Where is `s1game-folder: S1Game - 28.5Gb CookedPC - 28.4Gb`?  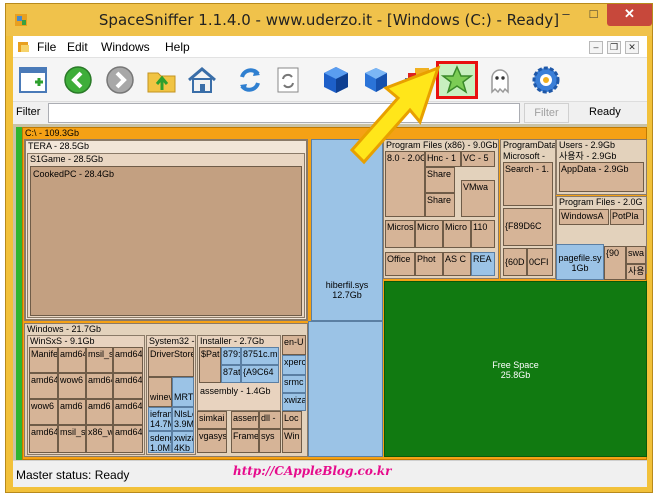
s1game-folder: S1Game - 28.5Gb CookedPC - 28.4Gb is located at coordinates (166, 235).